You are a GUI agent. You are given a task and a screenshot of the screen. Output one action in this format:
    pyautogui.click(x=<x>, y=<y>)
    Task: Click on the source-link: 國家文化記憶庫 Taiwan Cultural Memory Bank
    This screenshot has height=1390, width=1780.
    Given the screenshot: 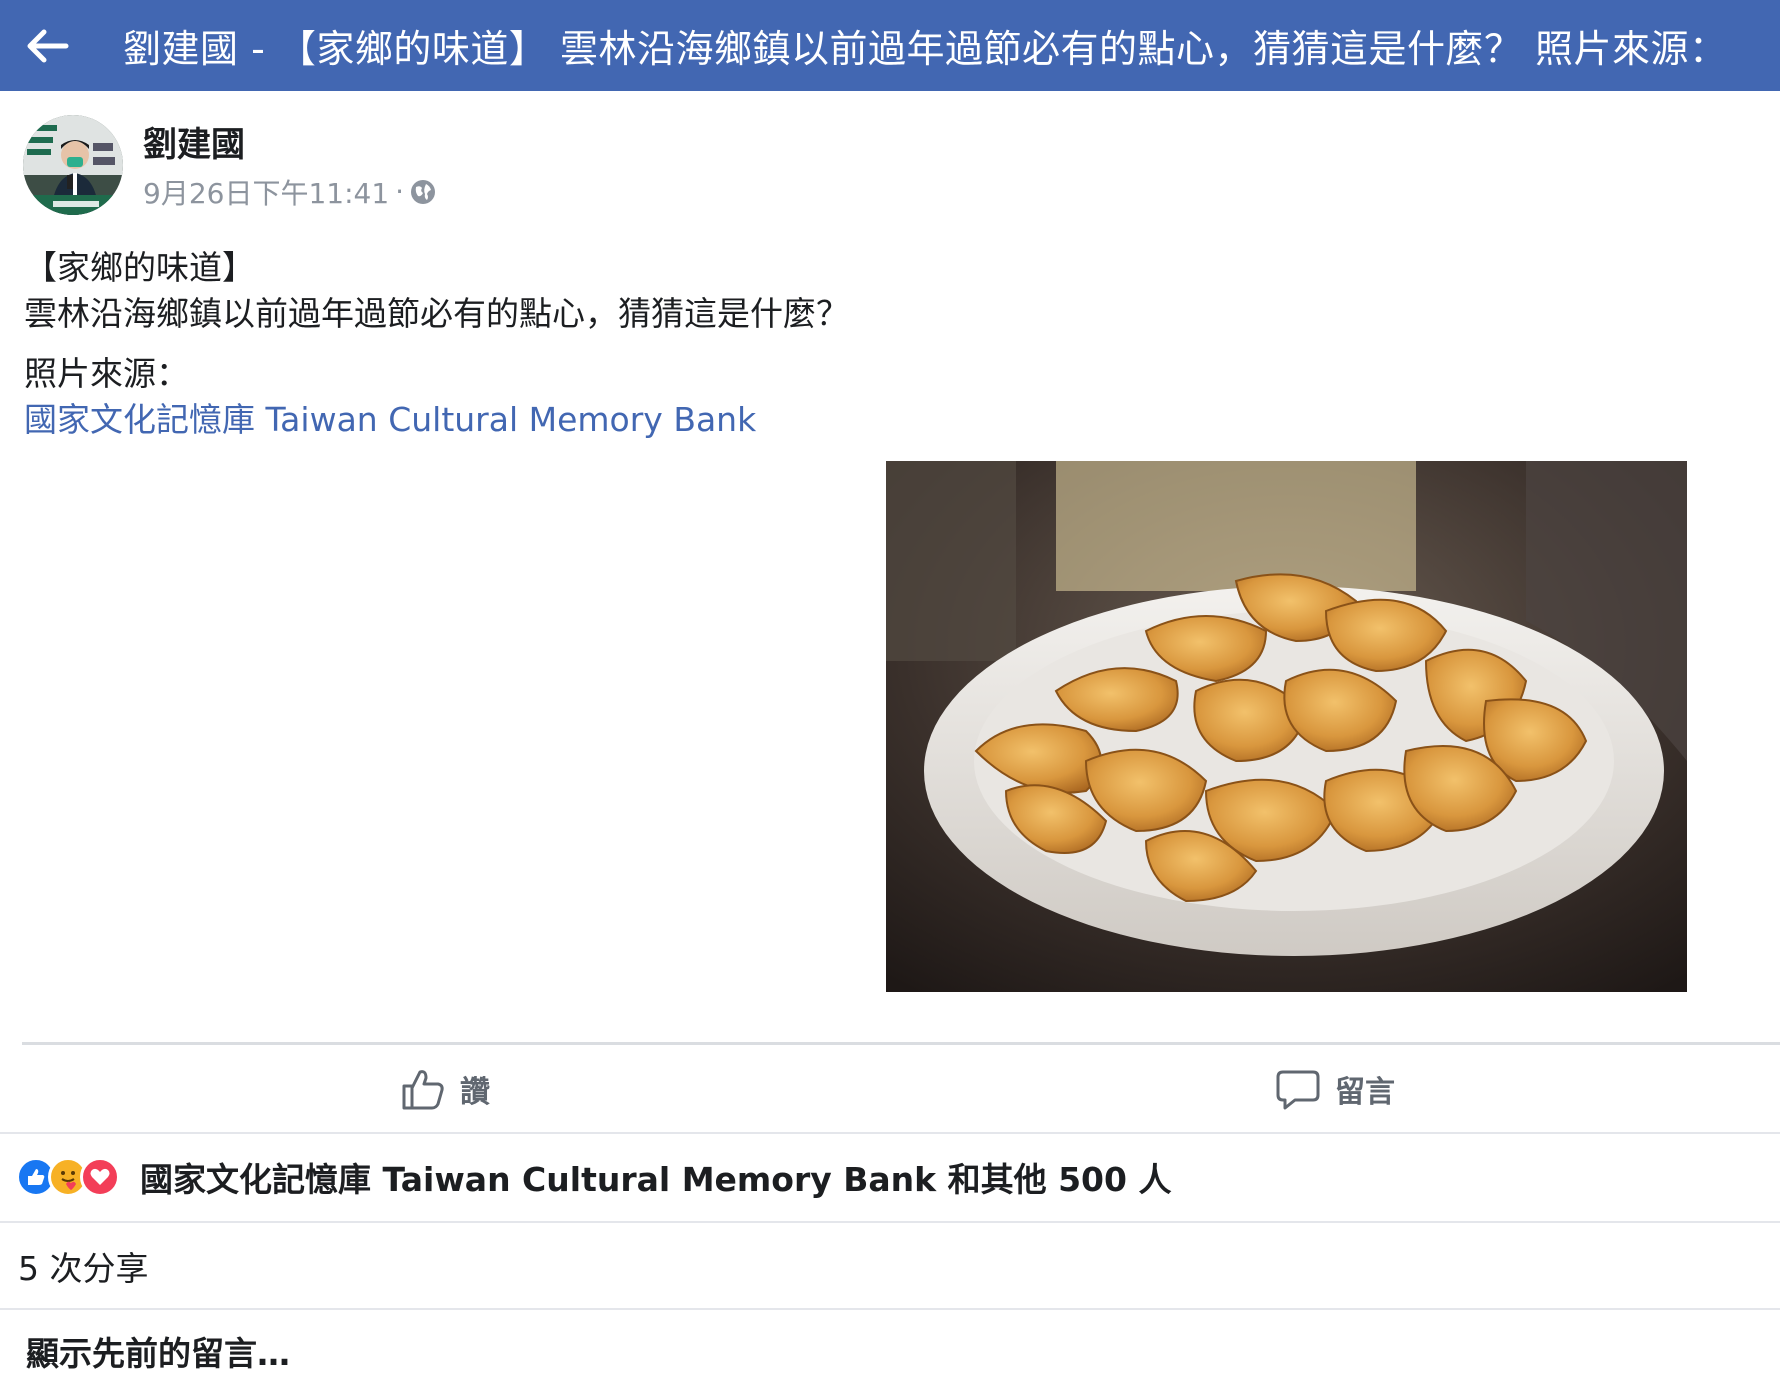 What is the action you would take?
    pyautogui.click(x=436, y=420)
    